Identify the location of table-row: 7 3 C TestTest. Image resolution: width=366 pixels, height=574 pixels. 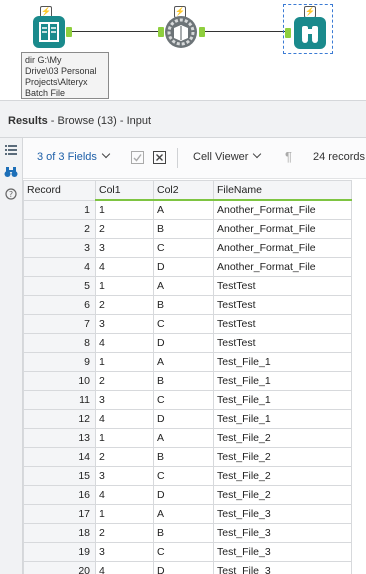
(187, 324).